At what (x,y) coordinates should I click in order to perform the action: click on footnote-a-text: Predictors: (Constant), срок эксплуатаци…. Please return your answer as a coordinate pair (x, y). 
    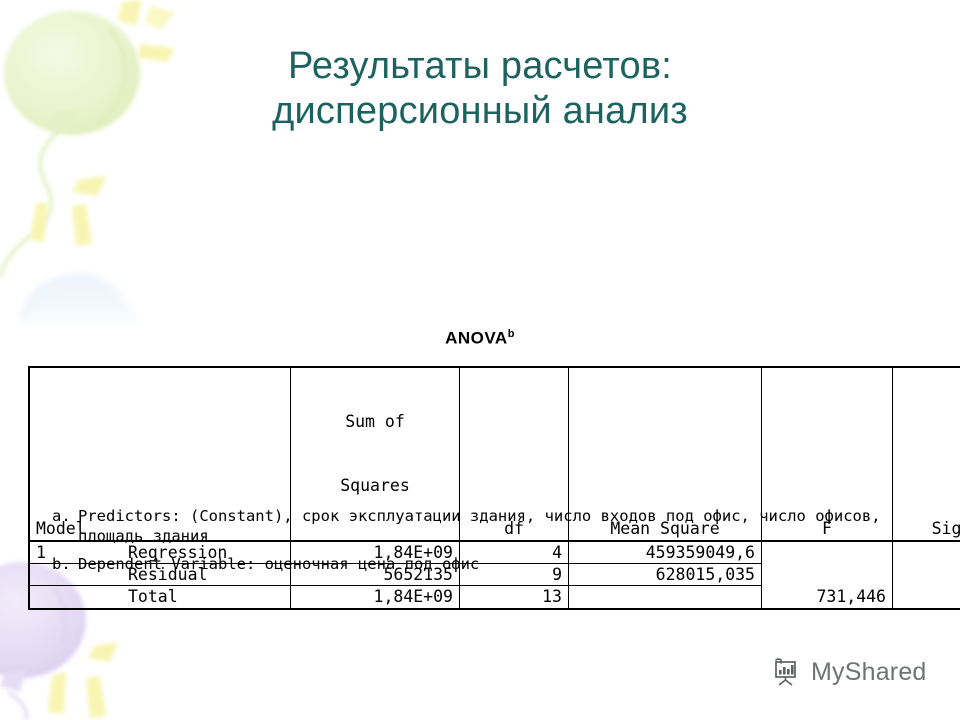
    Looking at the image, I should click on (479, 526).